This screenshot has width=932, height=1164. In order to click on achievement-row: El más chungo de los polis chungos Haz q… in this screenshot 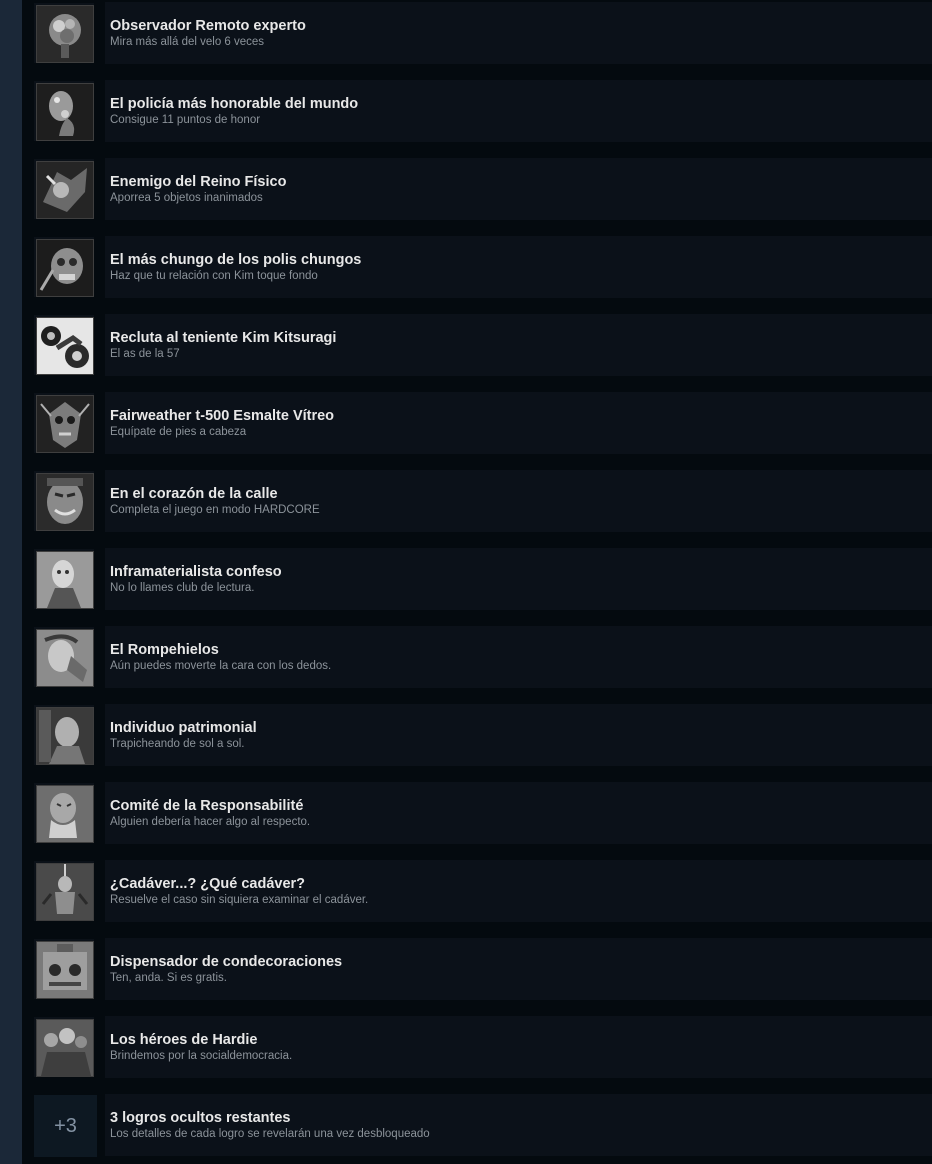, I will do `click(477, 266)`.